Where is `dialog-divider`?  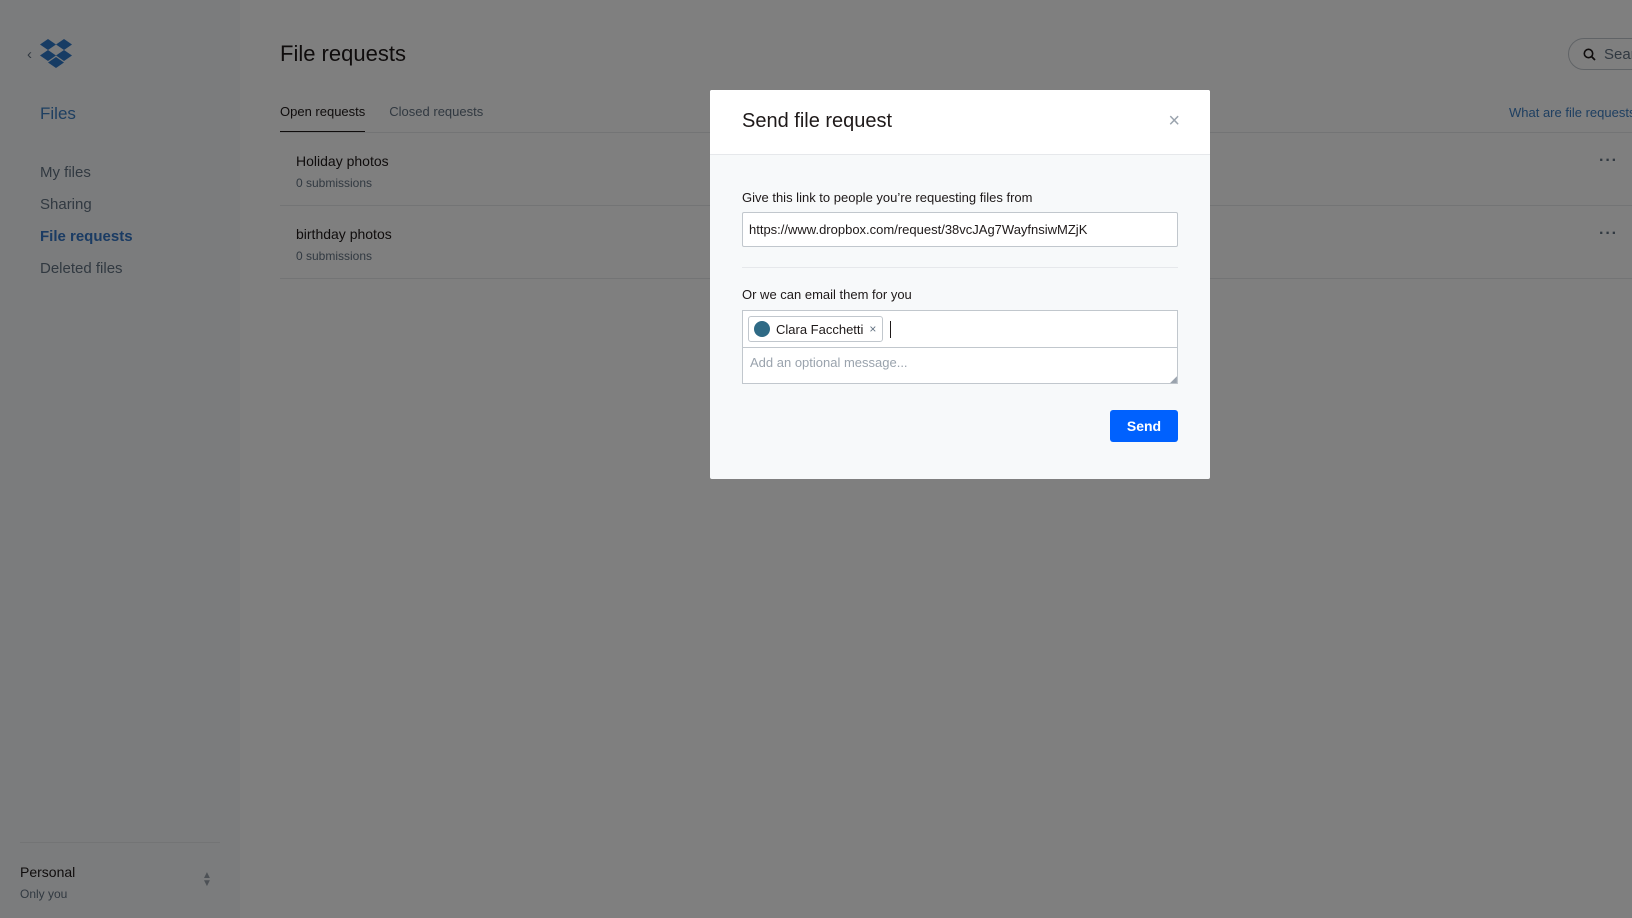
dialog-divider is located at coordinates (960, 267).